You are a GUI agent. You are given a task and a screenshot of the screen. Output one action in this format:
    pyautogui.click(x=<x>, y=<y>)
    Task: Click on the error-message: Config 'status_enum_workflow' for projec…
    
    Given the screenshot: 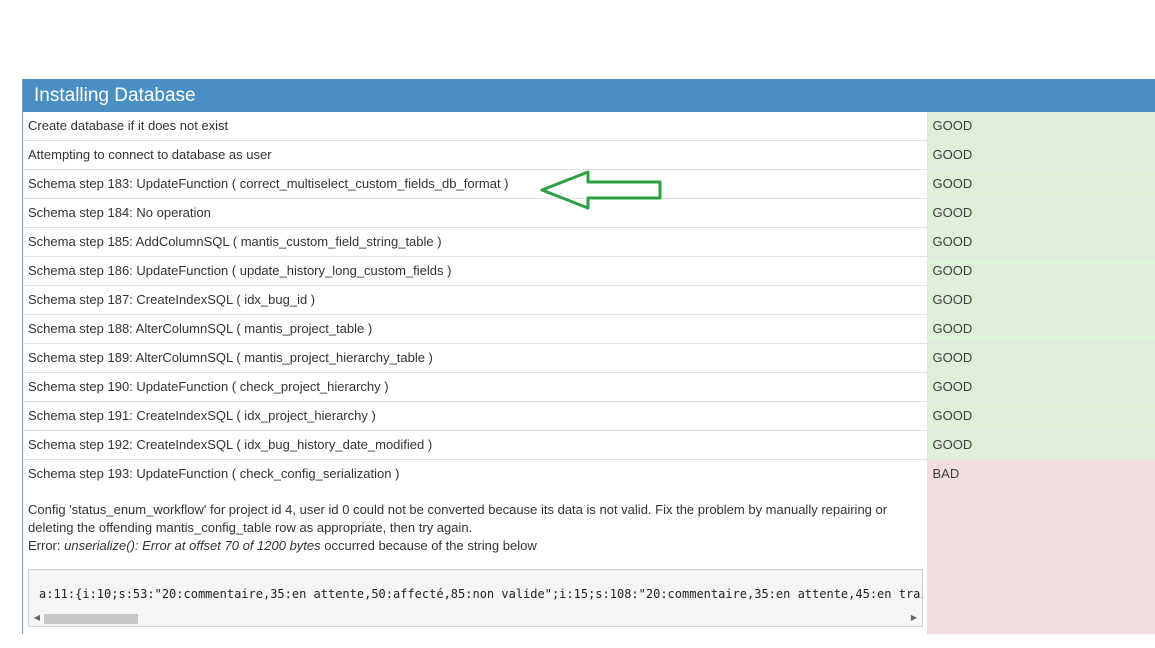 What is the action you would take?
    pyautogui.click(x=475, y=528)
    